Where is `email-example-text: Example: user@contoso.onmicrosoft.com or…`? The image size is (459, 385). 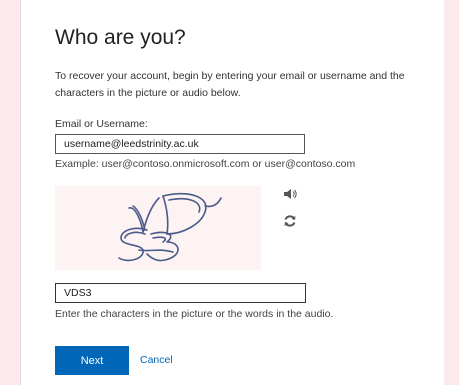
email-example-text: Example: user@contoso.onmicrosoft.com or… is located at coordinates (205, 164).